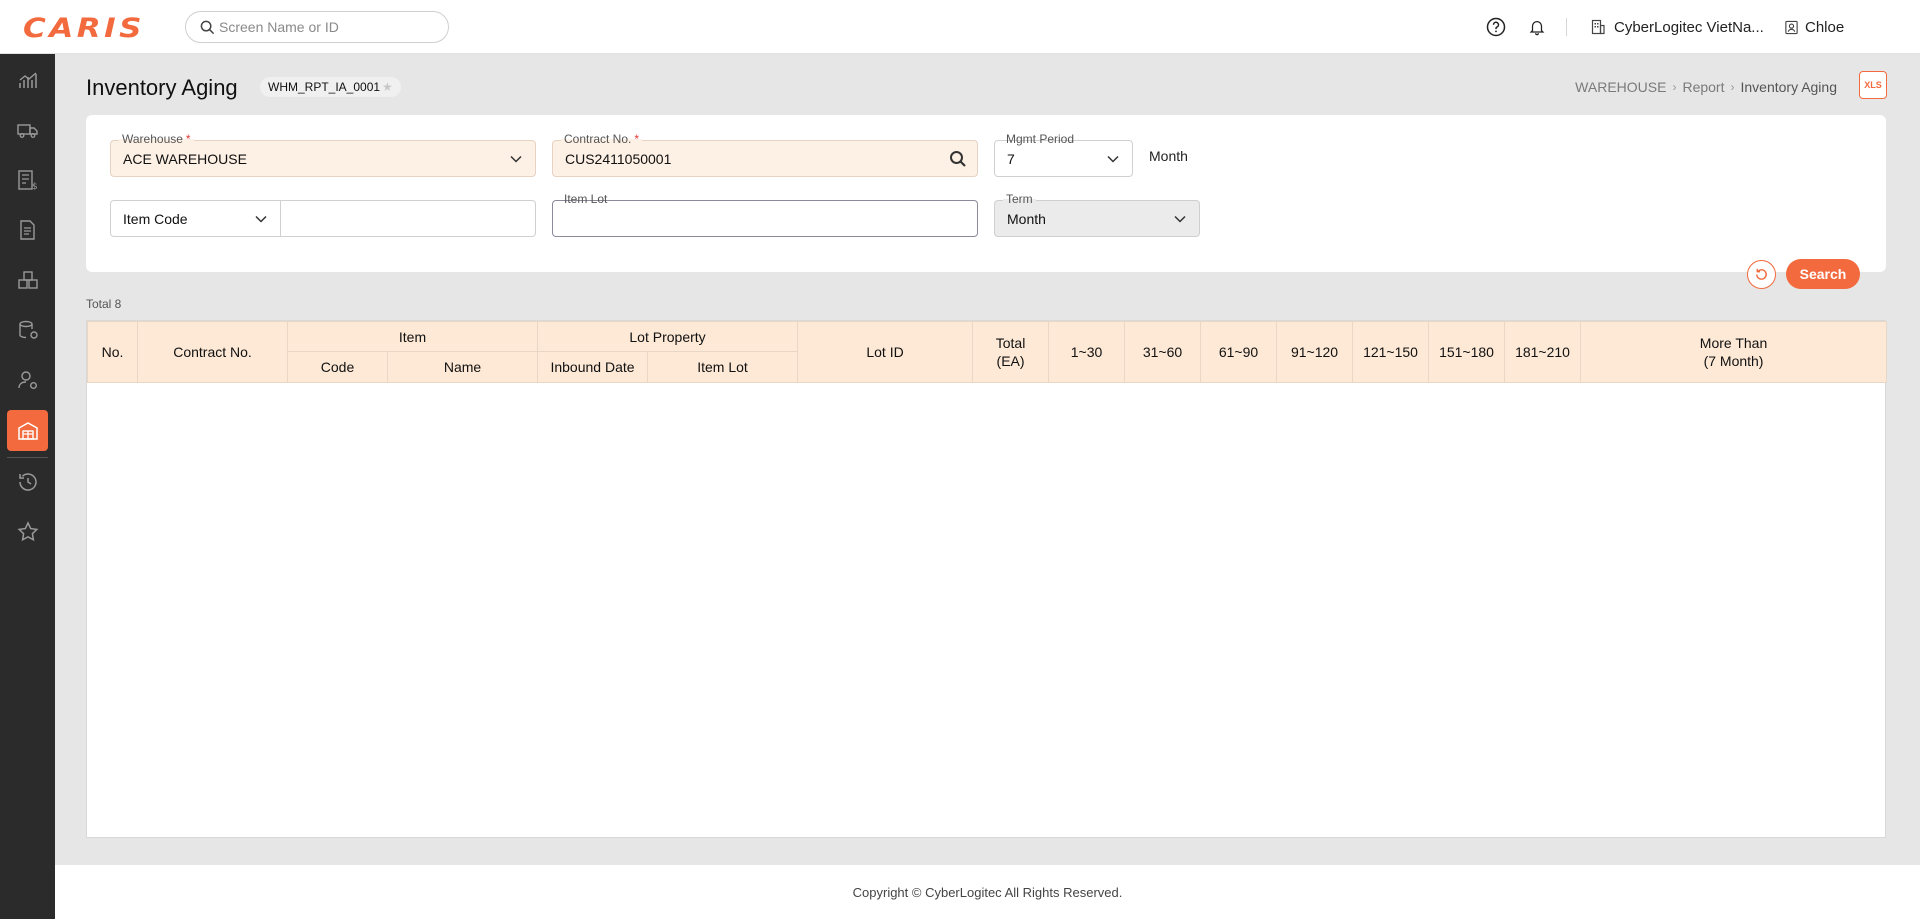  Describe the element at coordinates (155, 218) in the screenshot. I see `item-type-value: Item Code` at that location.